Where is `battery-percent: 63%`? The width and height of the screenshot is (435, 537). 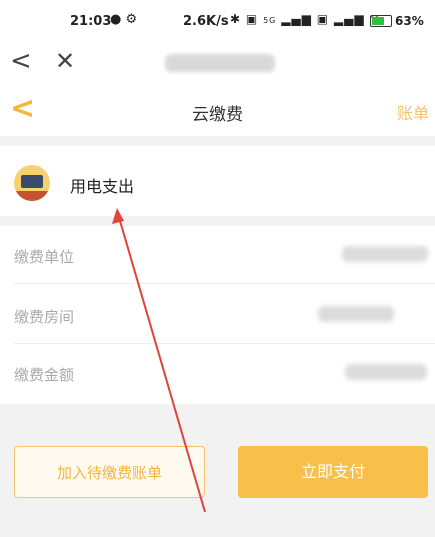
battery-percent: 63% is located at coordinates (409, 21).